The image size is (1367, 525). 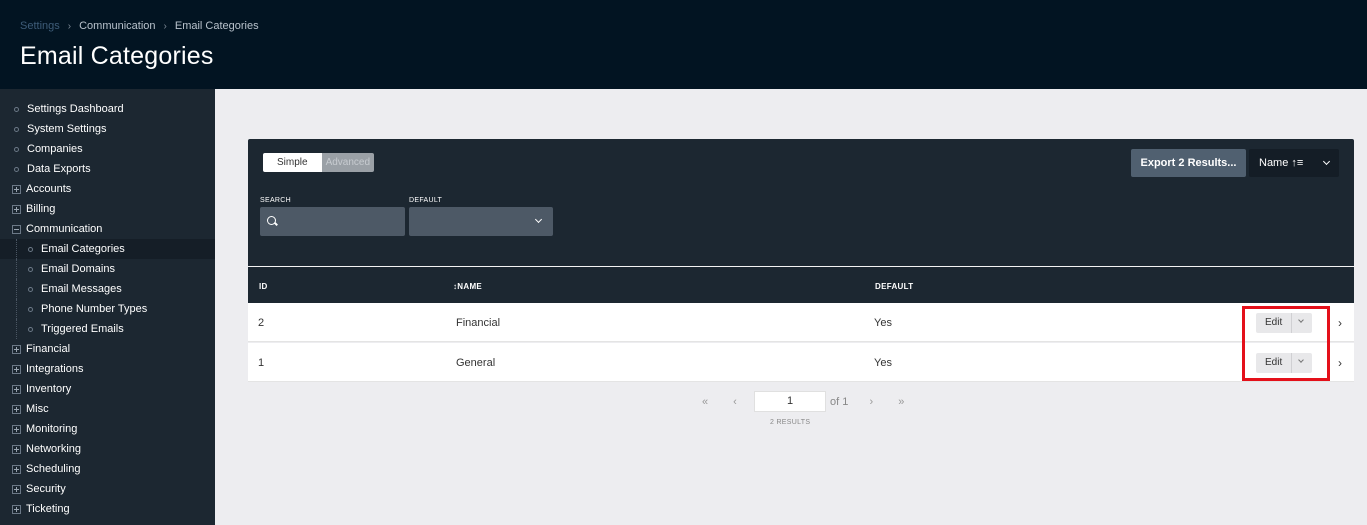 I want to click on page-title: Email Categories, so click(x=117, y=56).